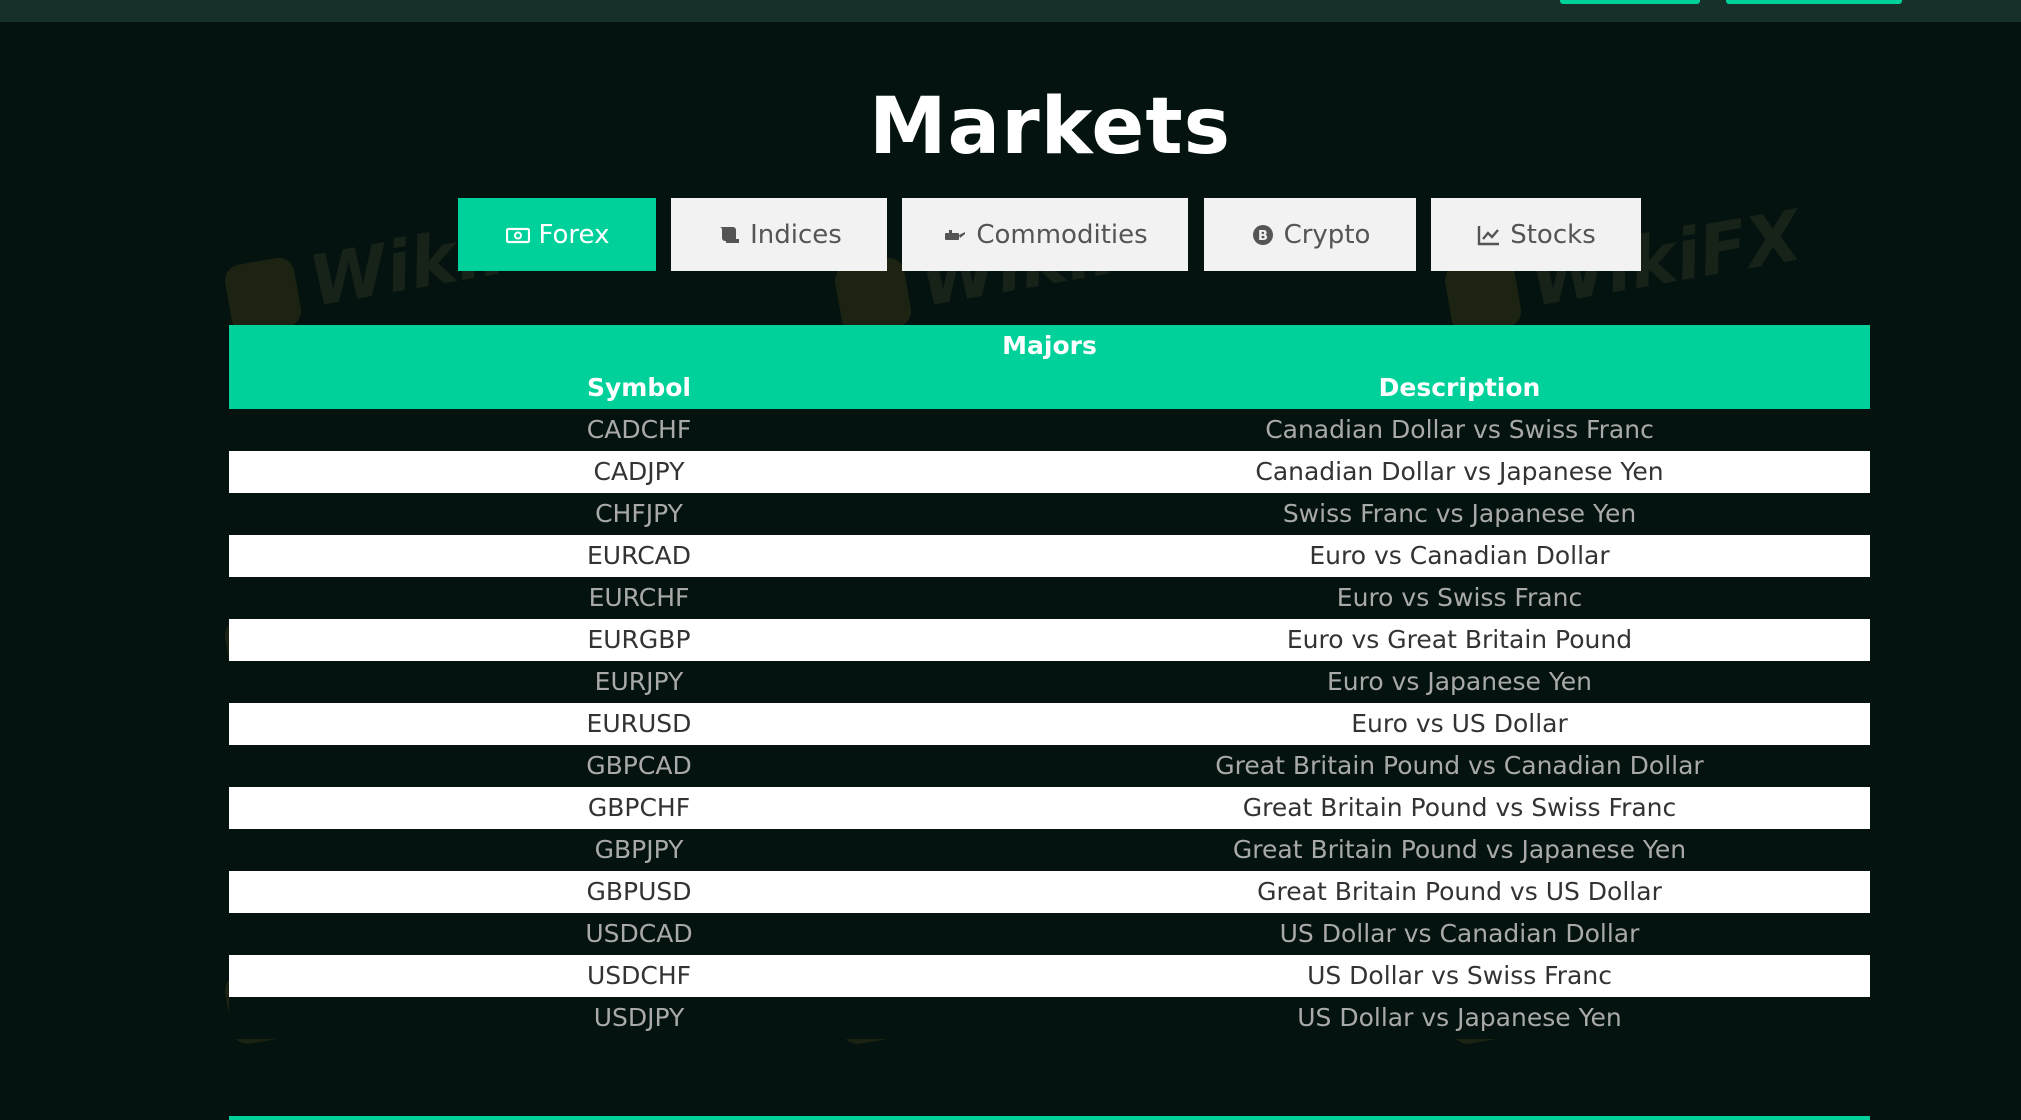 The image size is (2021, 1120). What do you see at coordinates (1049, 976) in the screenshot?
I see `table-row: USDCHF US Dollar vs Swiss Franc` at bounding box center [1049, 976].